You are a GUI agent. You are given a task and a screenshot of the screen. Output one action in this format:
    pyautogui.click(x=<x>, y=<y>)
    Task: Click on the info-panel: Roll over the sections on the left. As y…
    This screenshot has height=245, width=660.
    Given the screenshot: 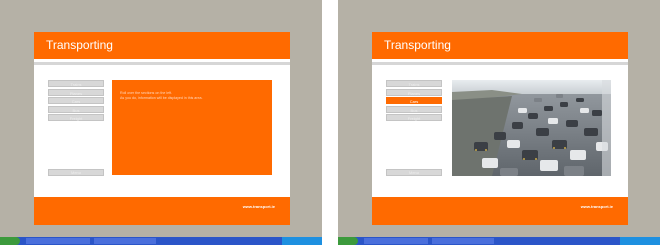 What is the action you would take?
    pyautogui.click(x=192, y=127)
    